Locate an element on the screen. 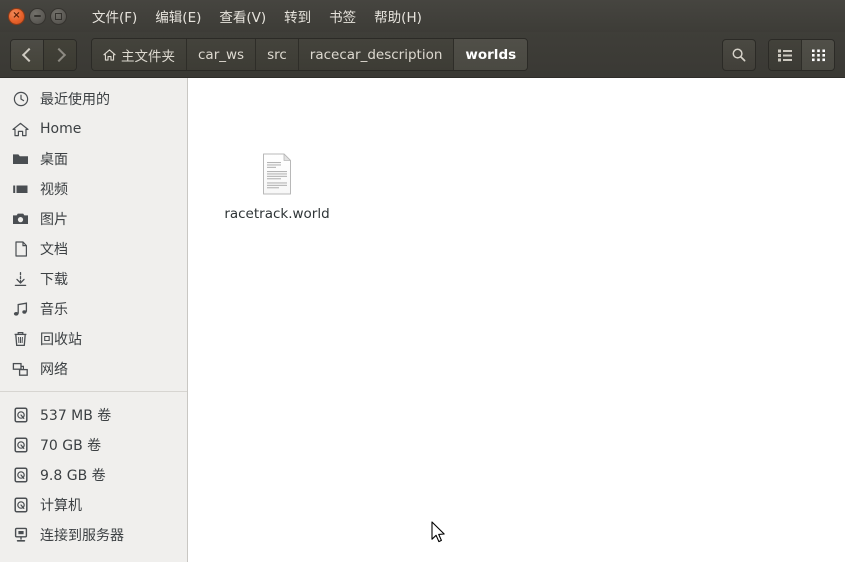  title-bar: × 文件(F) 编辑(E) 查看(V) 转到 书签 帮助(H) is located at coordinates (422, 16).